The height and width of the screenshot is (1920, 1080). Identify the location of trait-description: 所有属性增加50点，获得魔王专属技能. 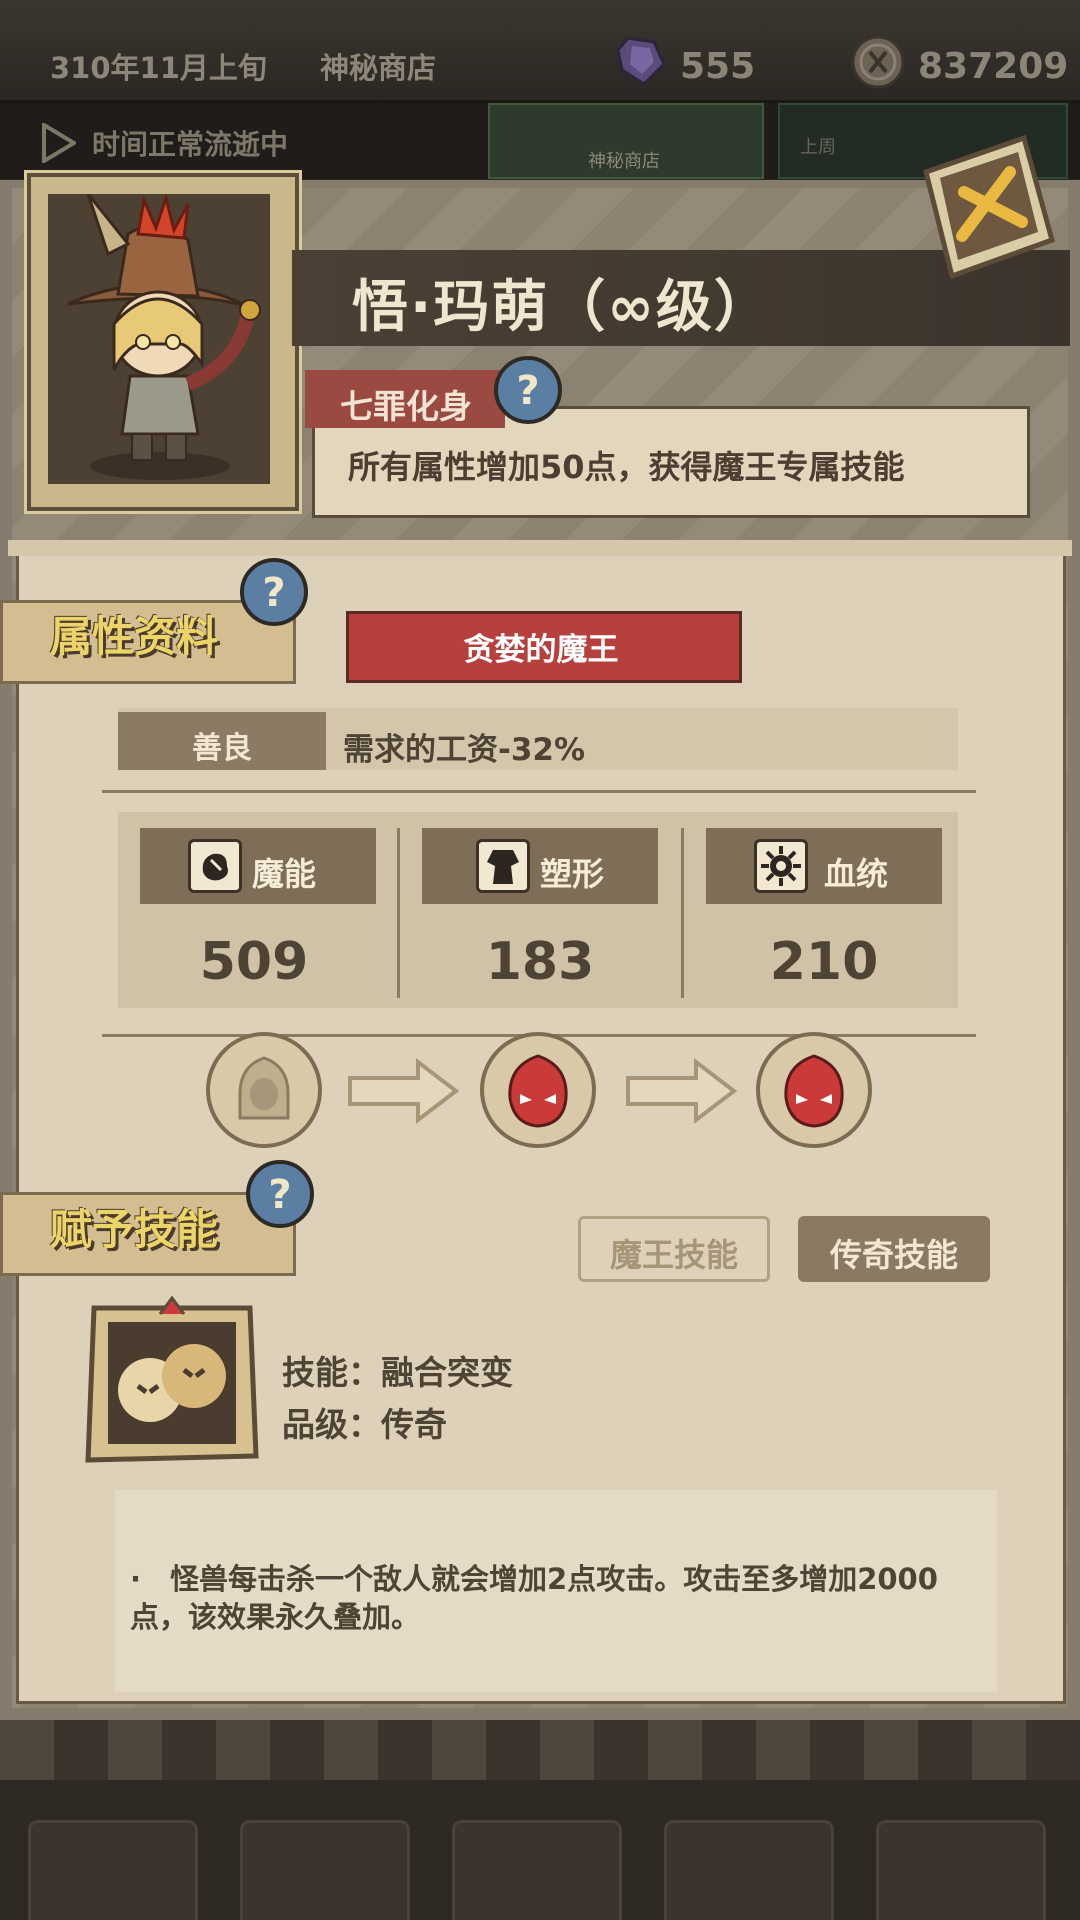
(626, 467).